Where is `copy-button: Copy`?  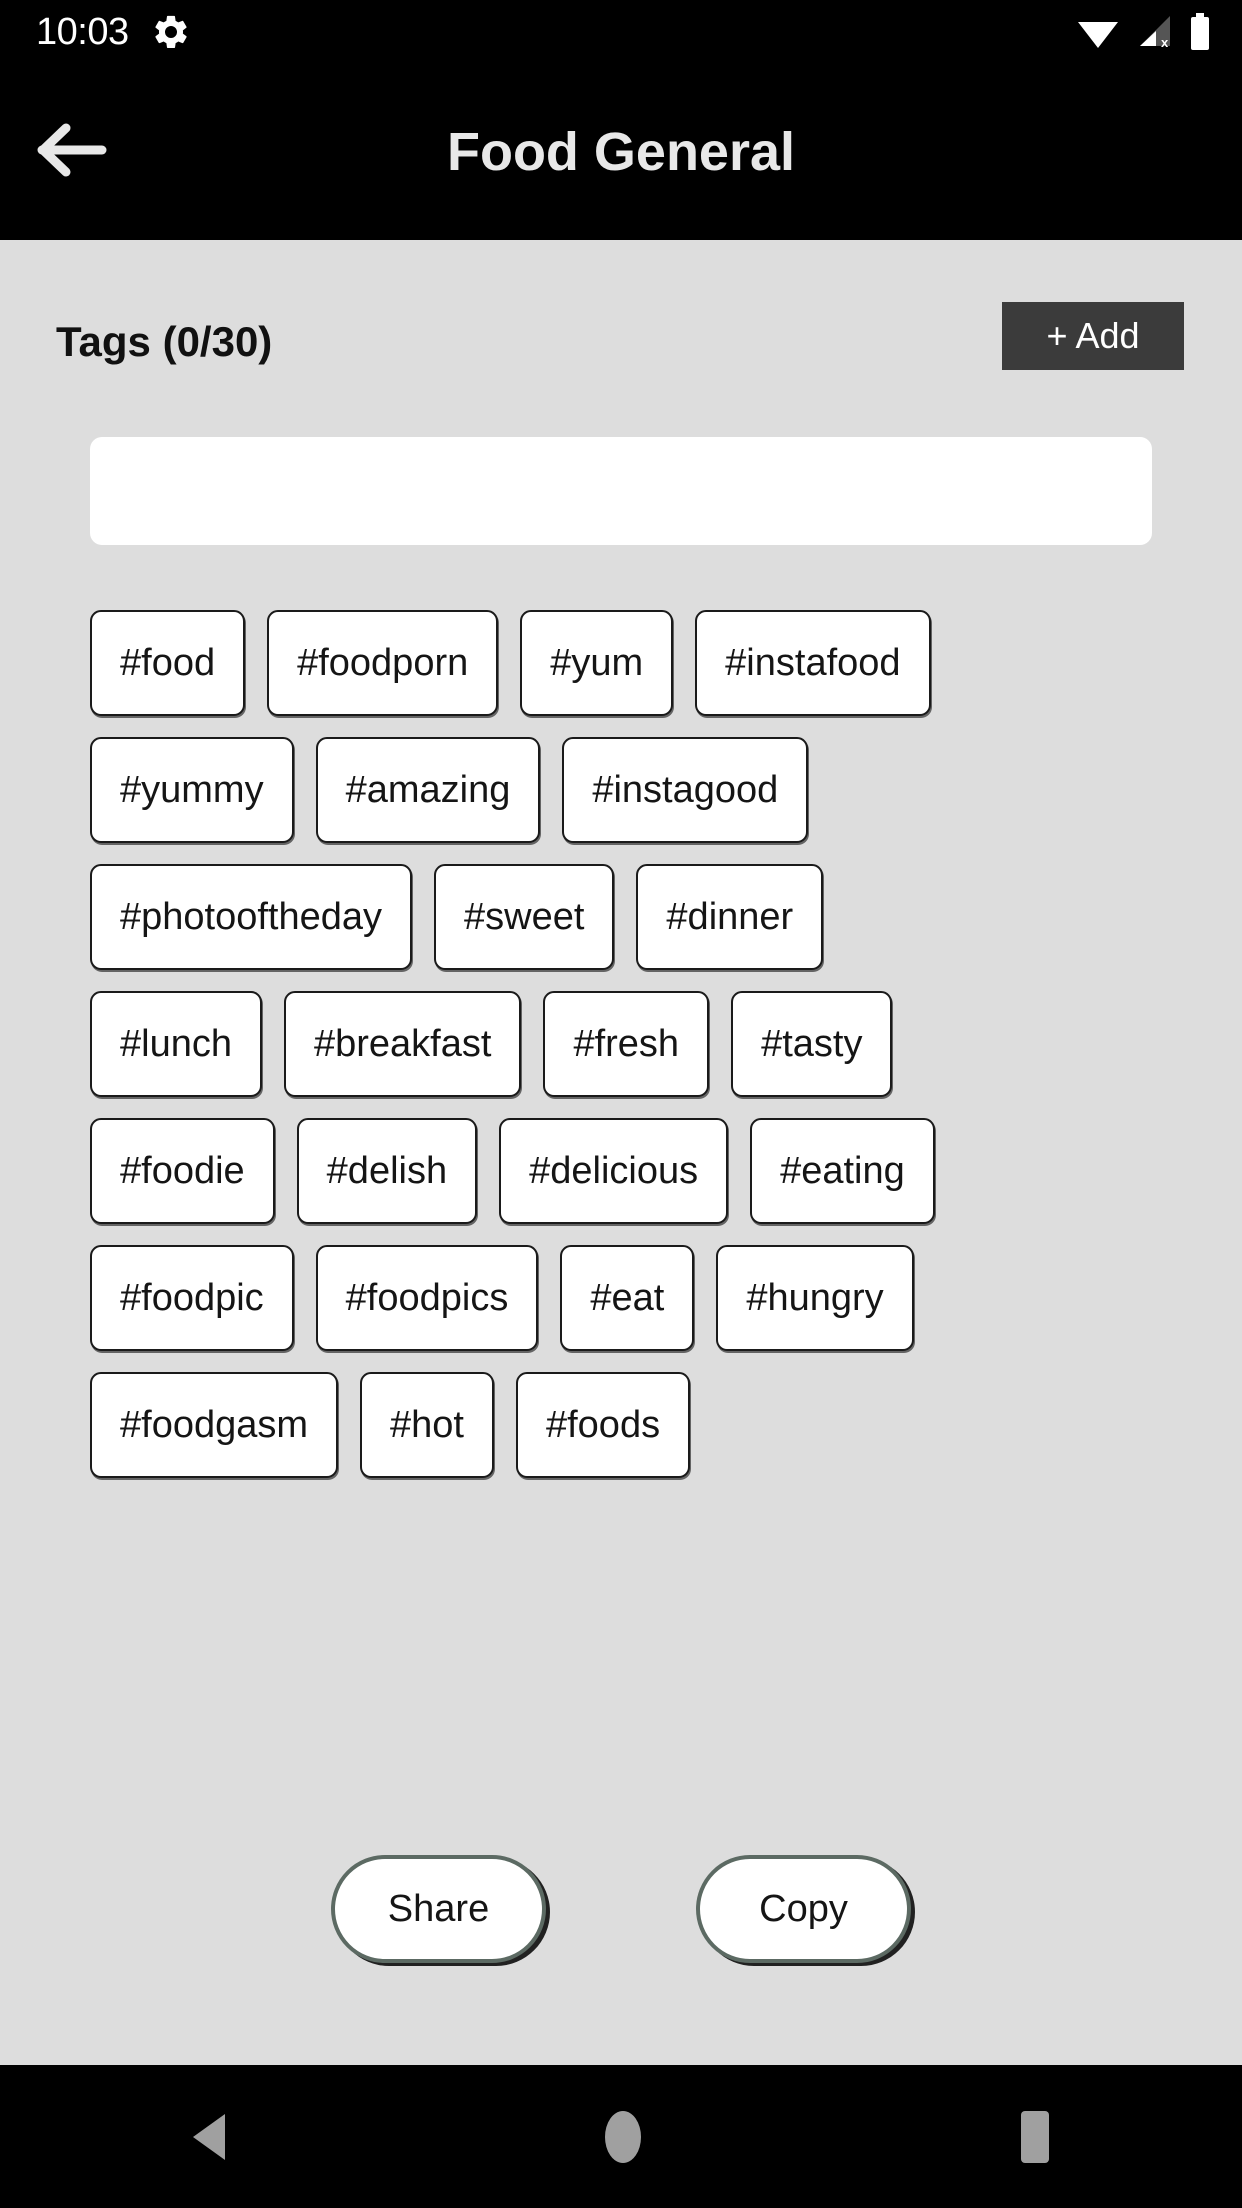
copy-button: Copy is located at coordinates (803, 1909).